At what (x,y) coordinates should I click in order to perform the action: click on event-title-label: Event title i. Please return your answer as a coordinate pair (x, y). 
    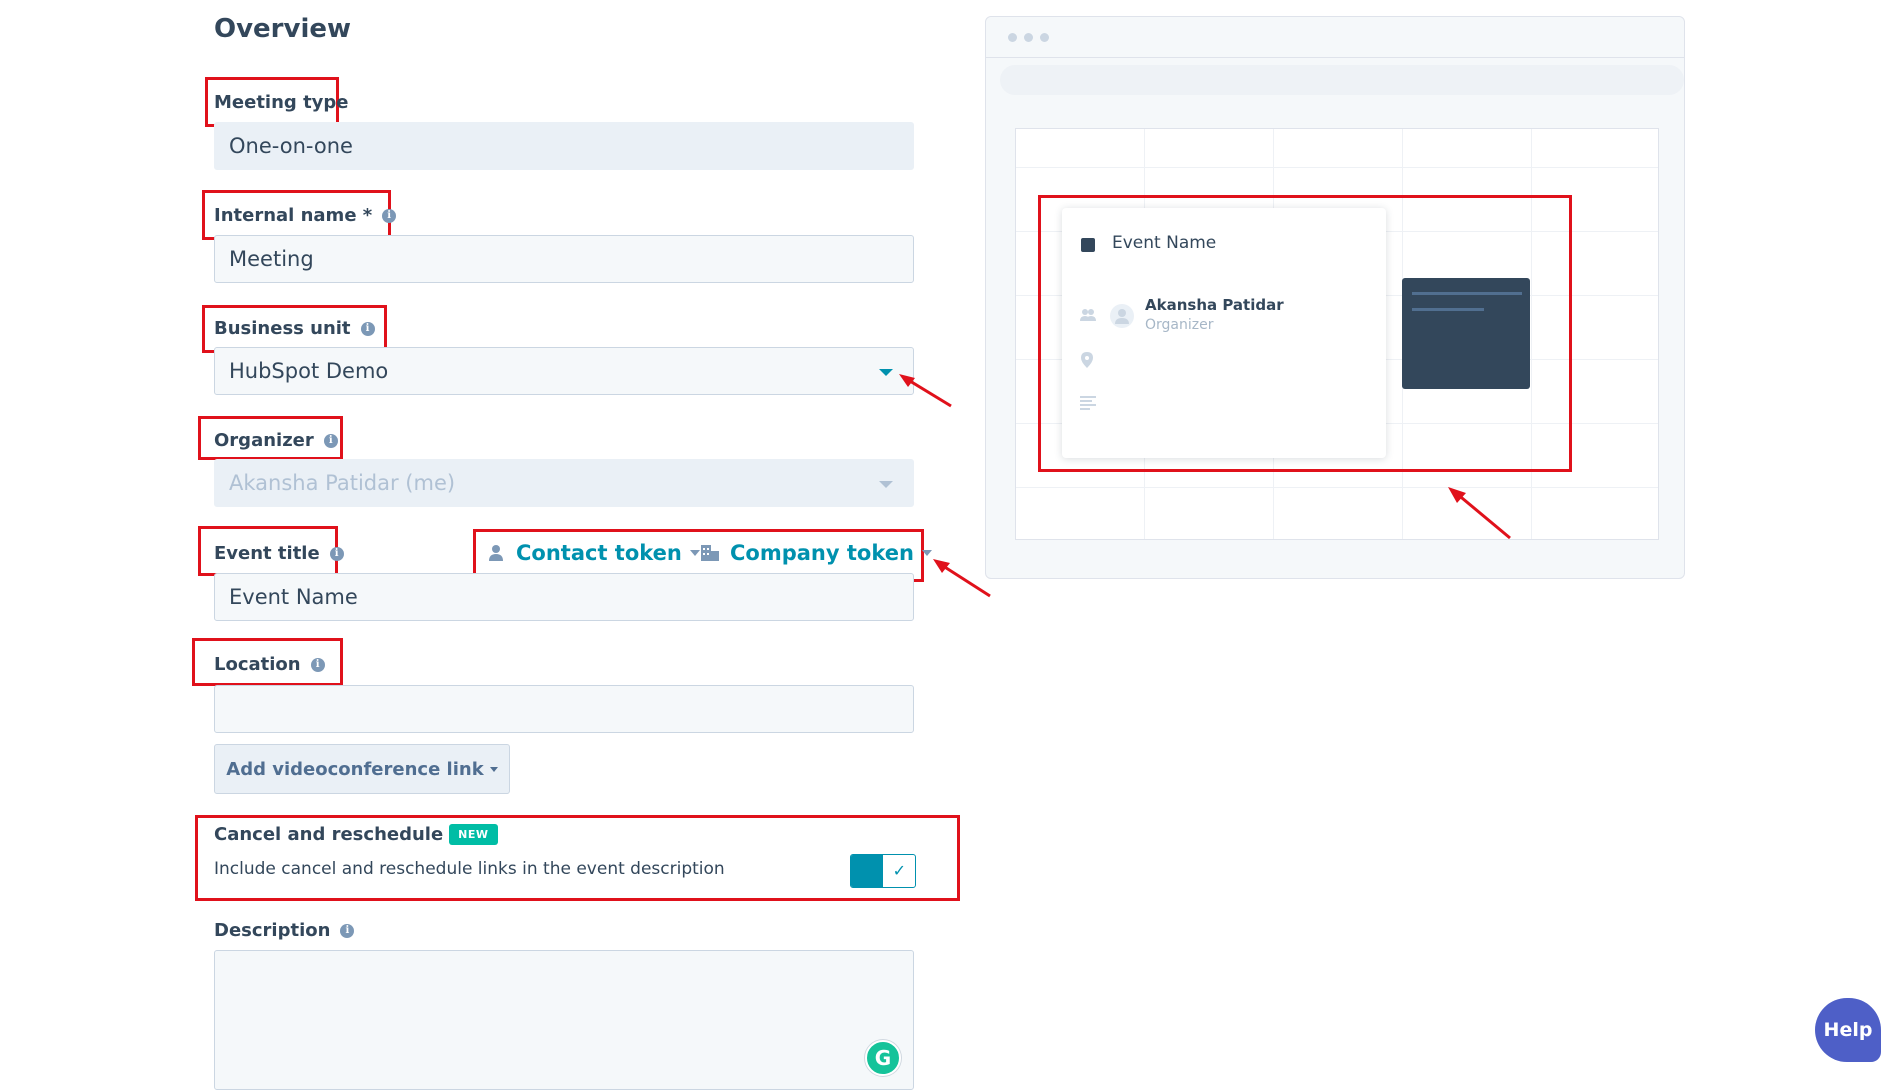
    Looking at the image, I should click on (279, 553).